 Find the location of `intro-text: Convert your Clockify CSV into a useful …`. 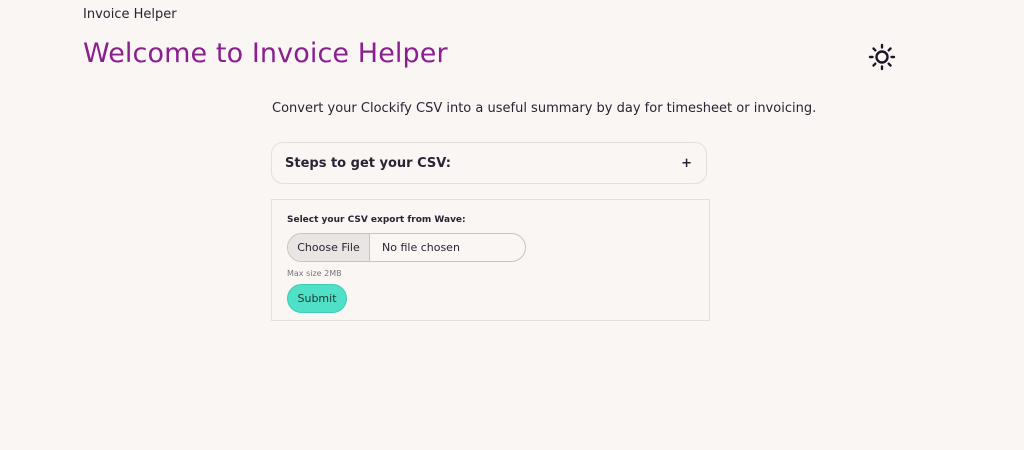

intro-text: Convert your Clockify CSV into a useful … is located at coordinates (544, 108).